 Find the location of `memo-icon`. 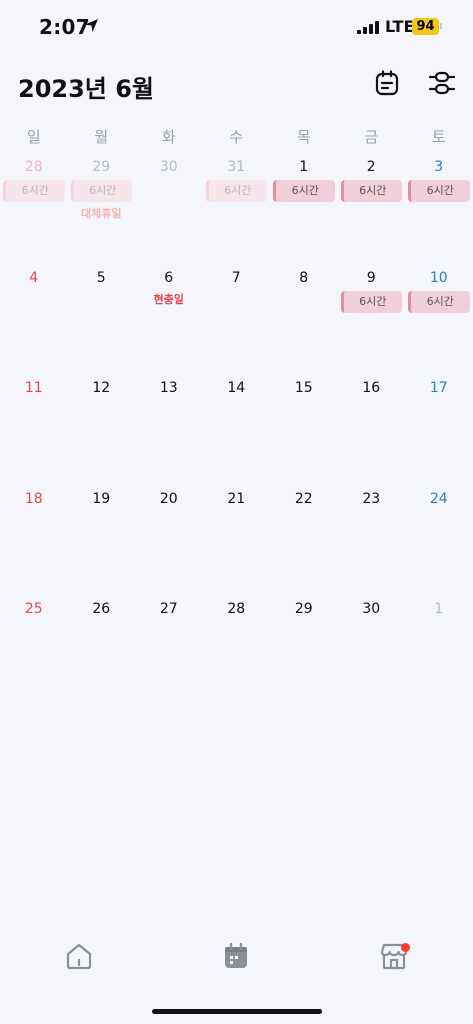

memo-icon is located at coordinates (387, 83).